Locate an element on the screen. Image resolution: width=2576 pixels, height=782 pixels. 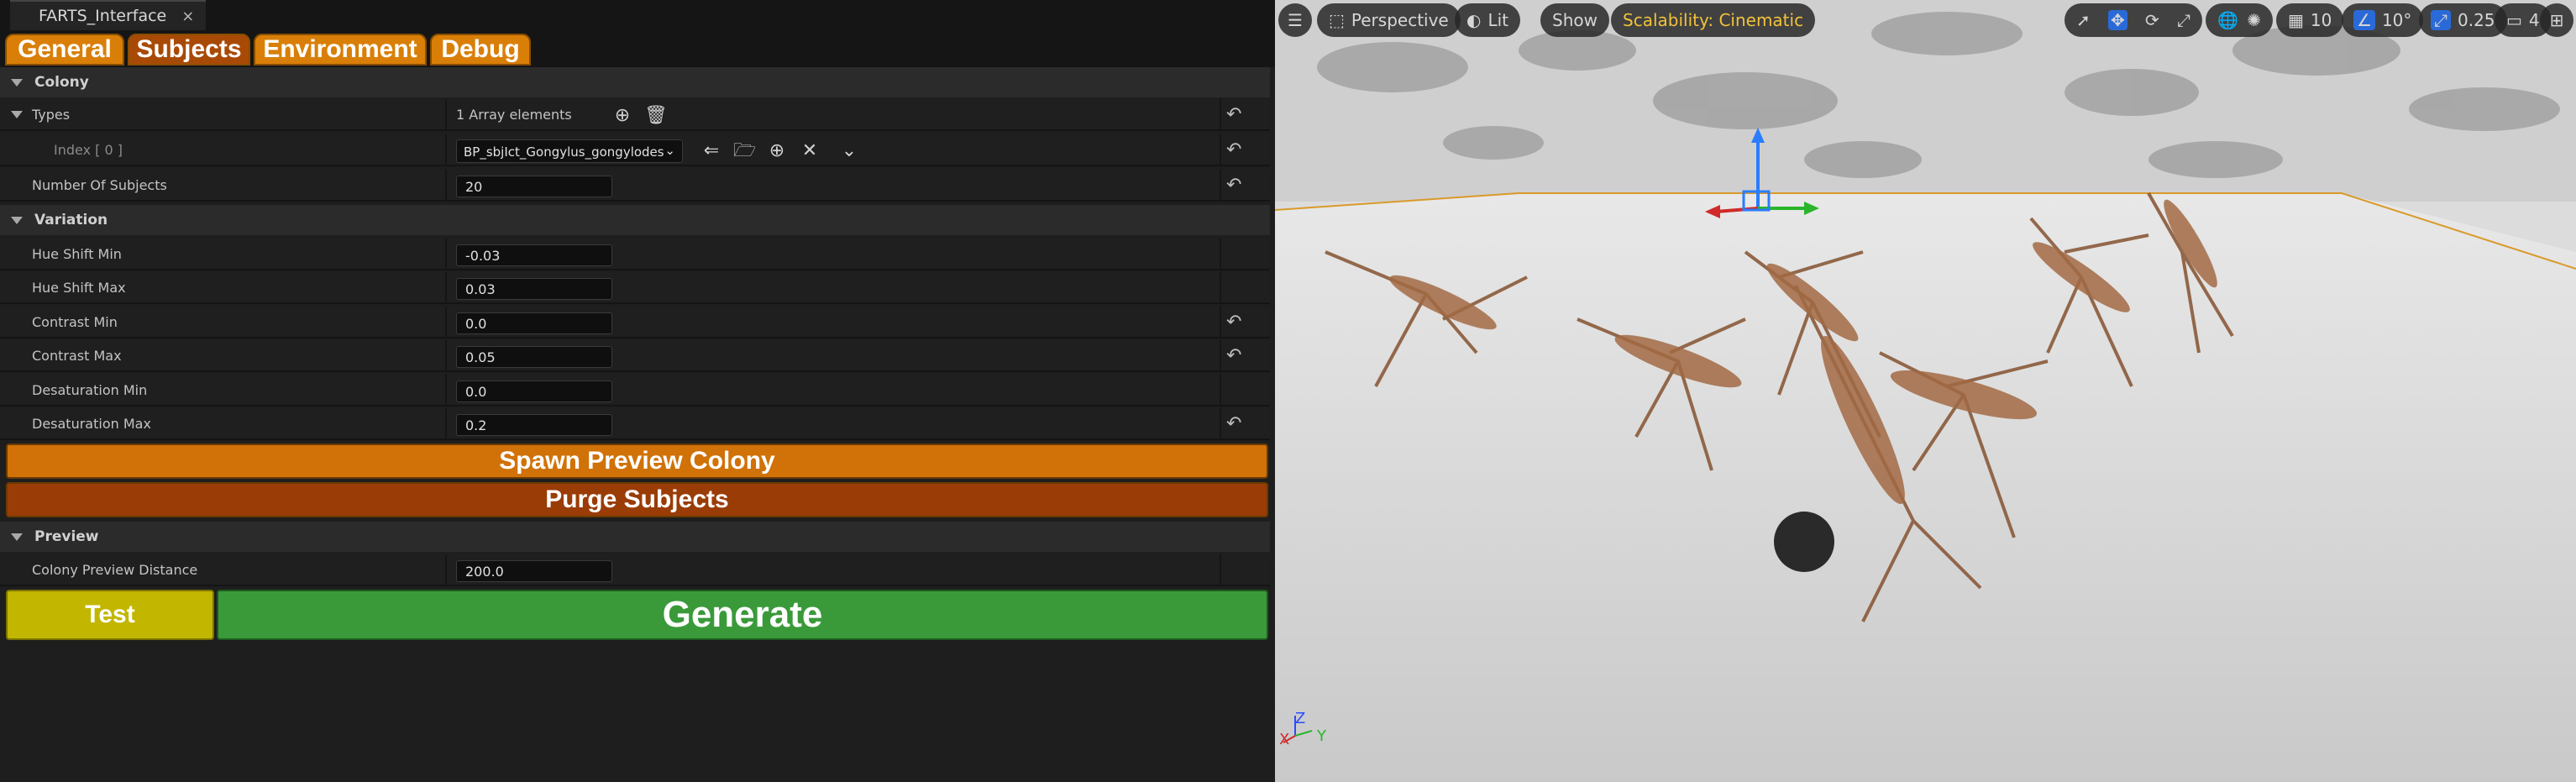
contrast-min-label: Contrast Min is located at coordinates (75, 321).